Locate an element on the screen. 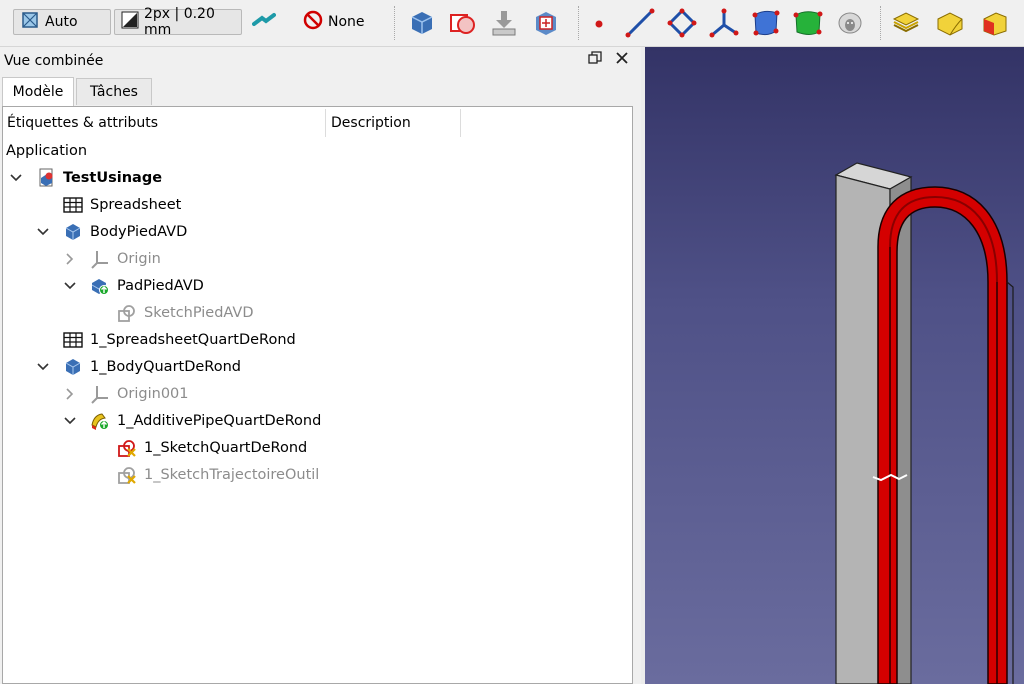 This screenshot has height=684, width=1024. line-width-icon is located at coordinates (130, 22).